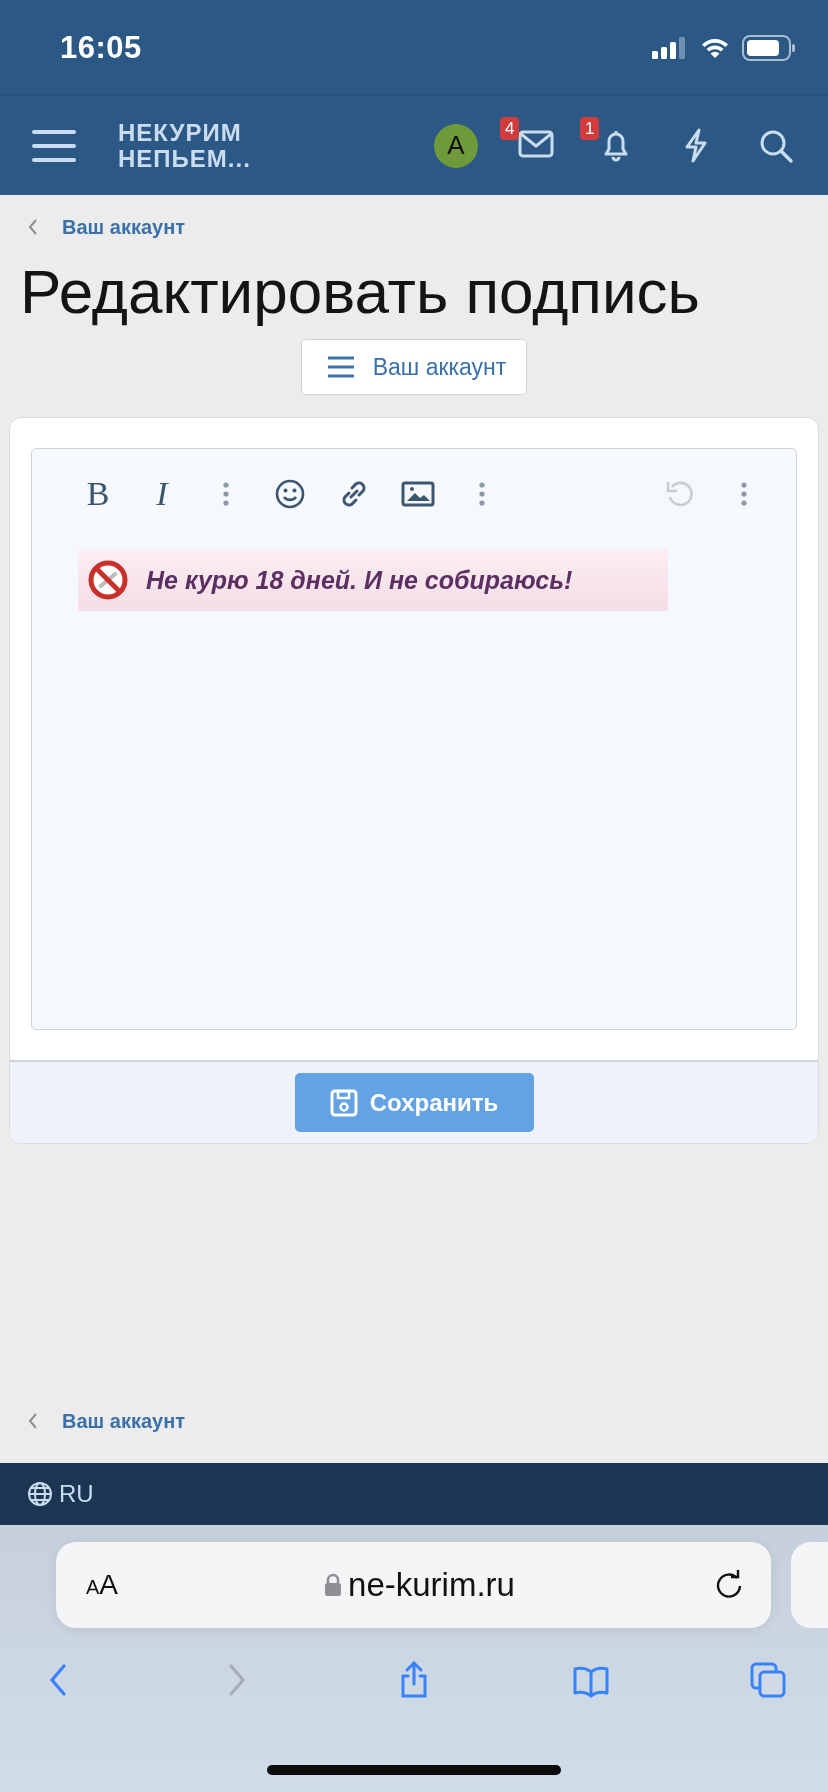 The image size is (828, 1792). I want to click on tabs-icon, so click(768, 1680).